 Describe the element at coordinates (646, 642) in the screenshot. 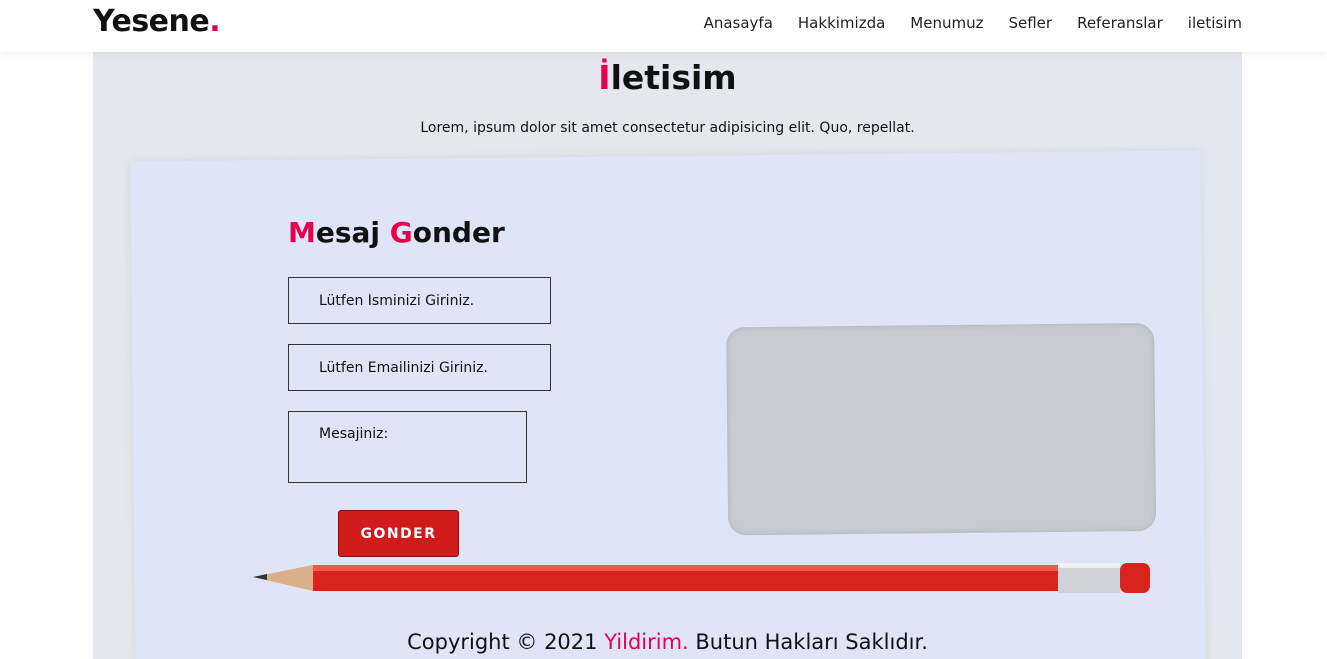

I see `copyright-brand: Yildirim.` at that location.